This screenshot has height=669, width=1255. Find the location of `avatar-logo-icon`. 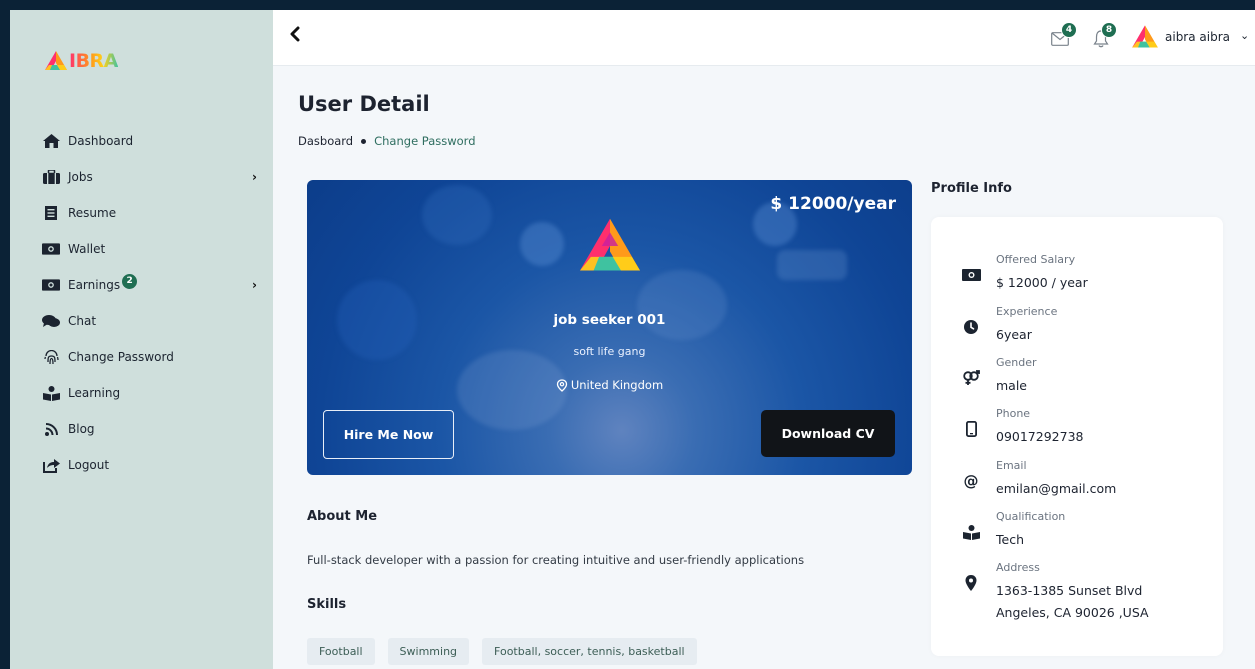

avatar-logo-icon is located at coordinates (1145, 36).